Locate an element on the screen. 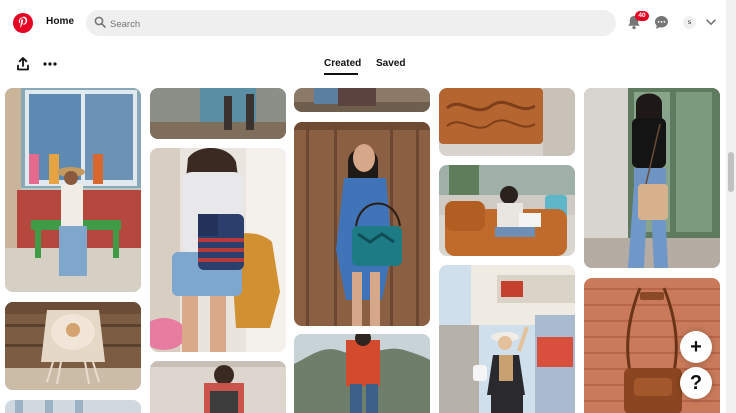 The width and height of the screenshot is (736, 413). notification-badge: 40 is located at coordinates (642, 16).